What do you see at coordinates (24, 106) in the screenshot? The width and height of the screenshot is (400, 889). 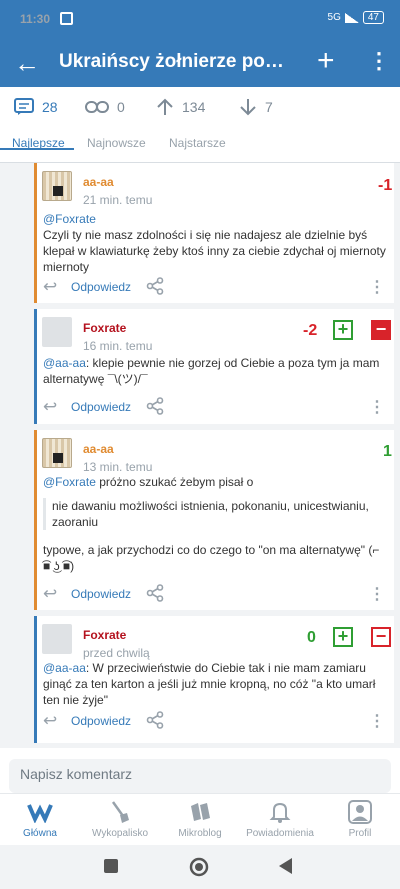 I see `comment-icon` at bounding box center [24, 106].